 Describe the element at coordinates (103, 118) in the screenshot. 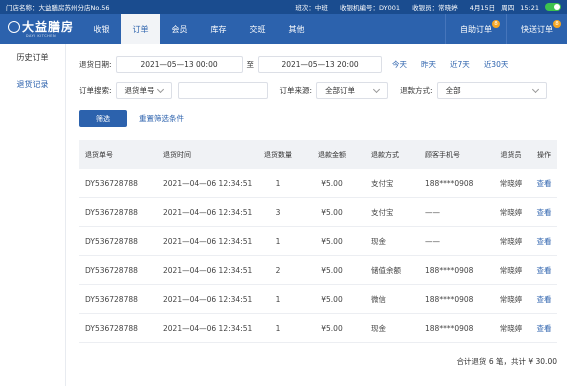

I see `filter-button: 筛选` at that location.